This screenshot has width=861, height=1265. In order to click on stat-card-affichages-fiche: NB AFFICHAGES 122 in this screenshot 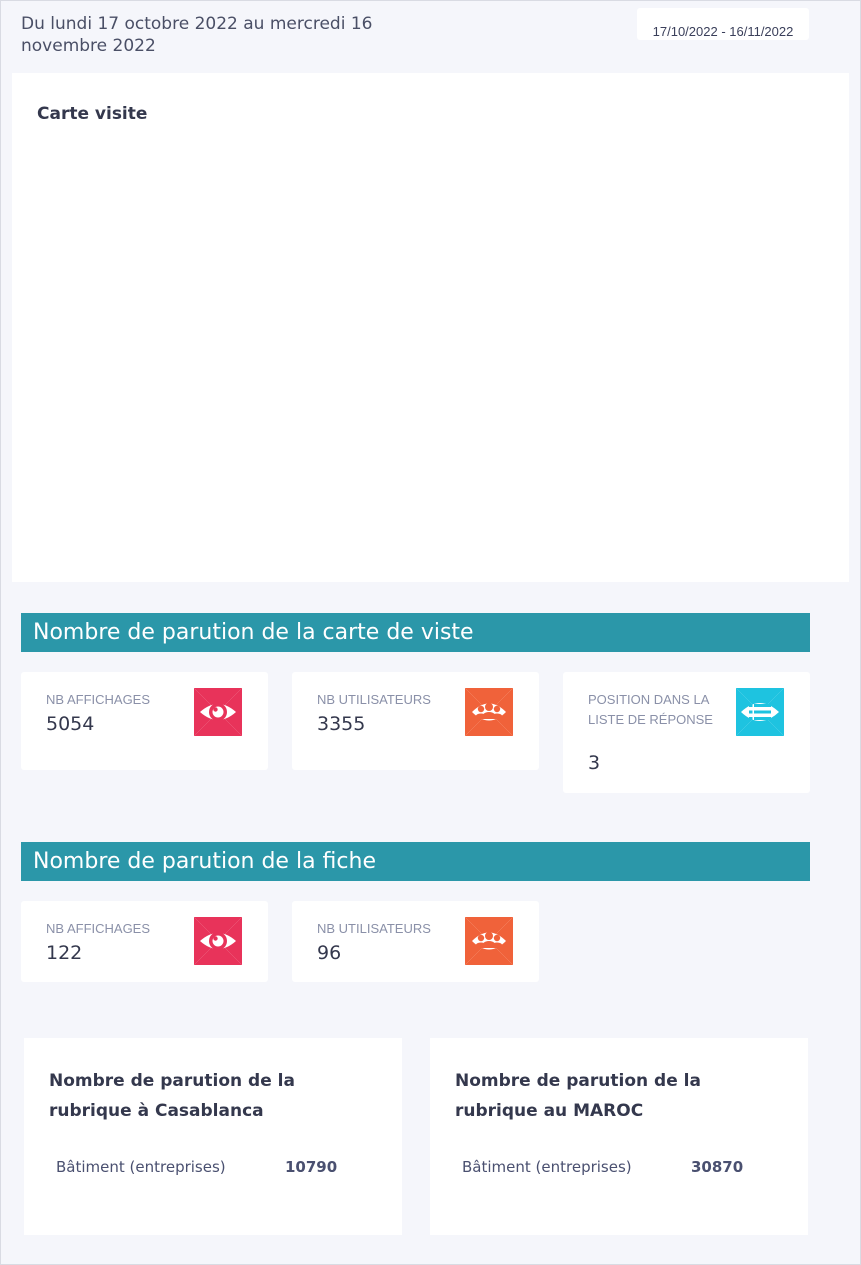, I will do `click(144, 941)`.